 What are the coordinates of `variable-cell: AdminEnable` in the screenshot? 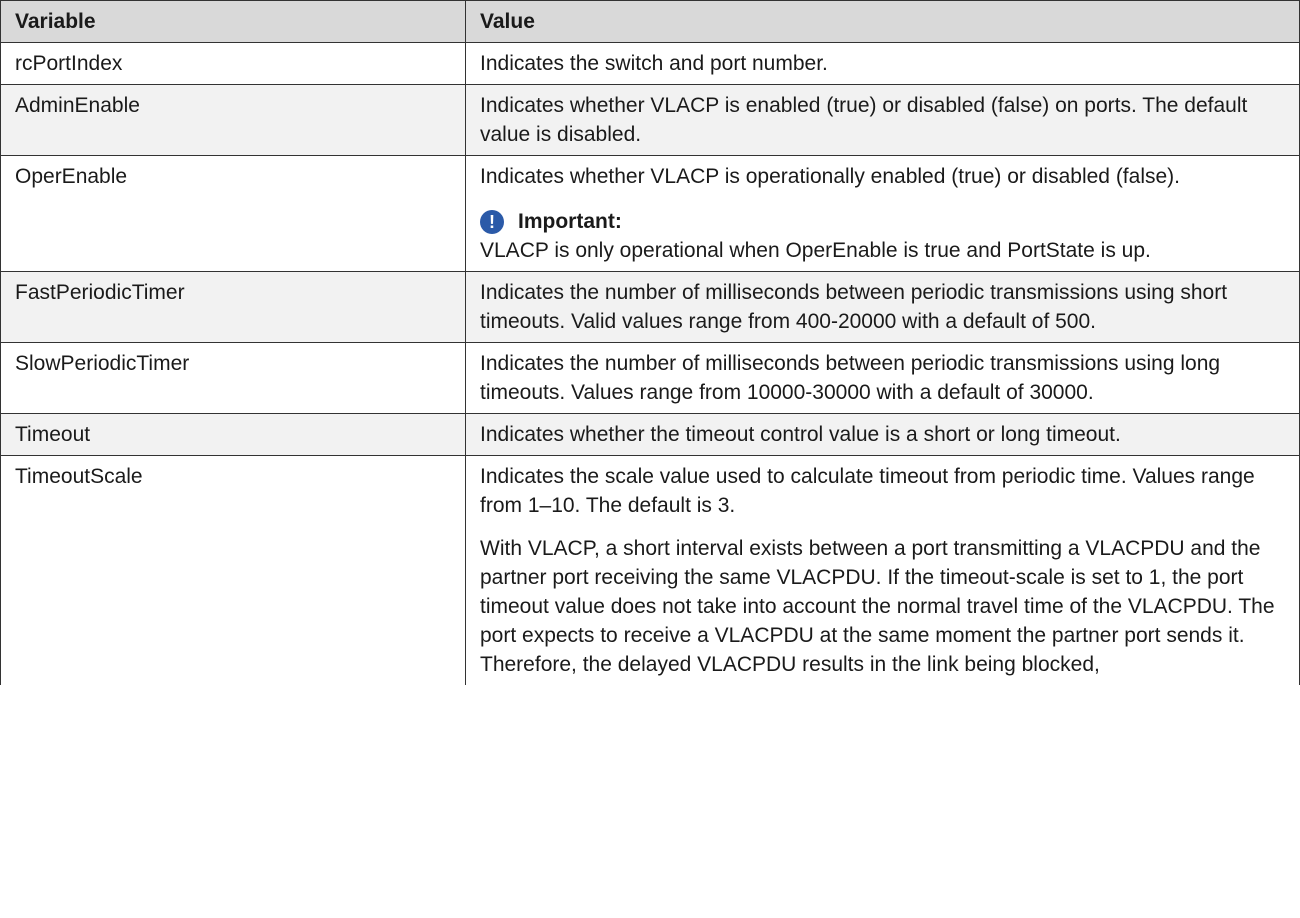 It's located at (233, 120).